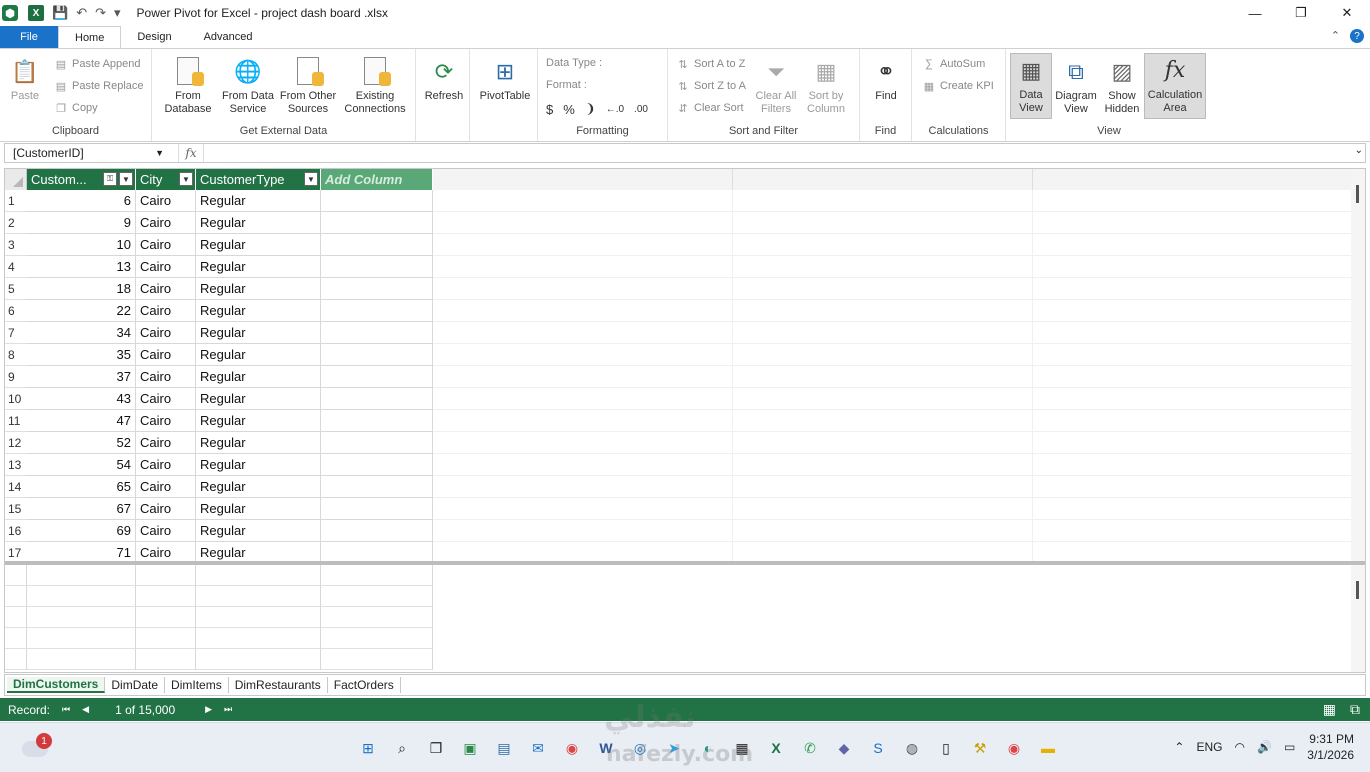  I want to click on row-number: 12, so click(16, 443).